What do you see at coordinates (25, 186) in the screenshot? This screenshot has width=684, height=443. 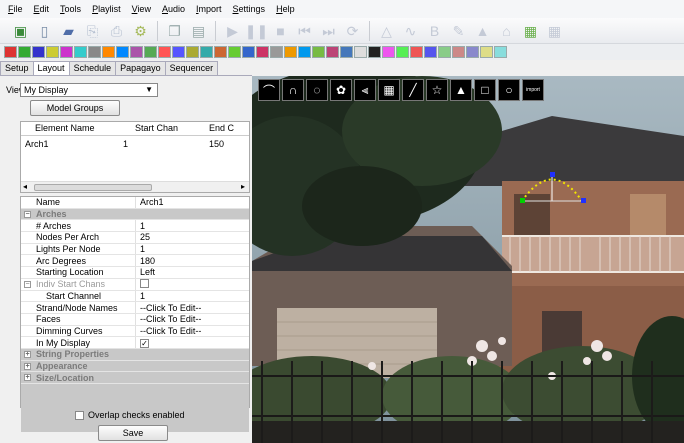 I see `scroll-left-icon: ◂` at bounding box center [25, 186].